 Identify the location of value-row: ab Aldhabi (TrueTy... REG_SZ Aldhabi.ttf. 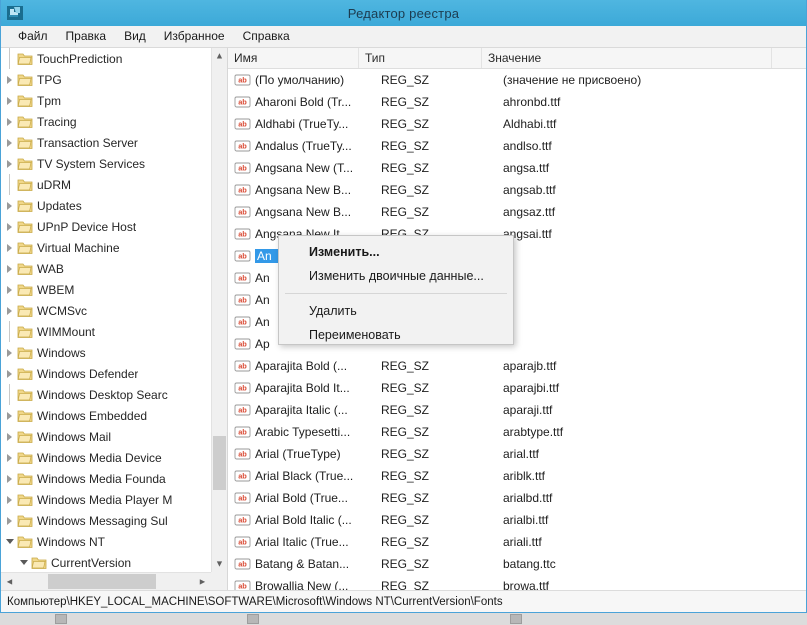
(517, 124).